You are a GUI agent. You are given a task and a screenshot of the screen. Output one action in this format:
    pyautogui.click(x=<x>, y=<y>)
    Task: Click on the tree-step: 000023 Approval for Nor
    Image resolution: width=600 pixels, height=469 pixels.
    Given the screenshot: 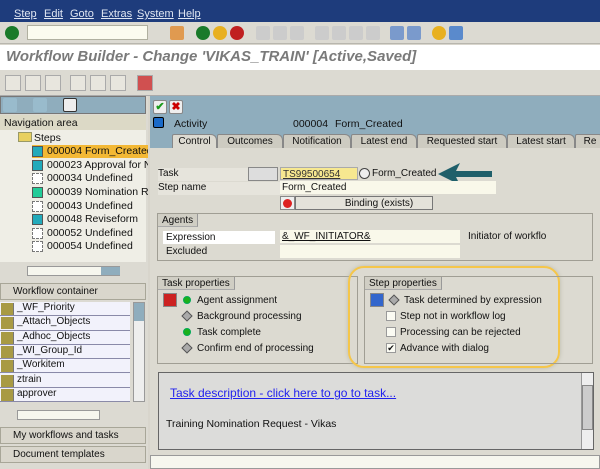 What is the action you would take?
    pyautogui.click(x=90, y=165)
    